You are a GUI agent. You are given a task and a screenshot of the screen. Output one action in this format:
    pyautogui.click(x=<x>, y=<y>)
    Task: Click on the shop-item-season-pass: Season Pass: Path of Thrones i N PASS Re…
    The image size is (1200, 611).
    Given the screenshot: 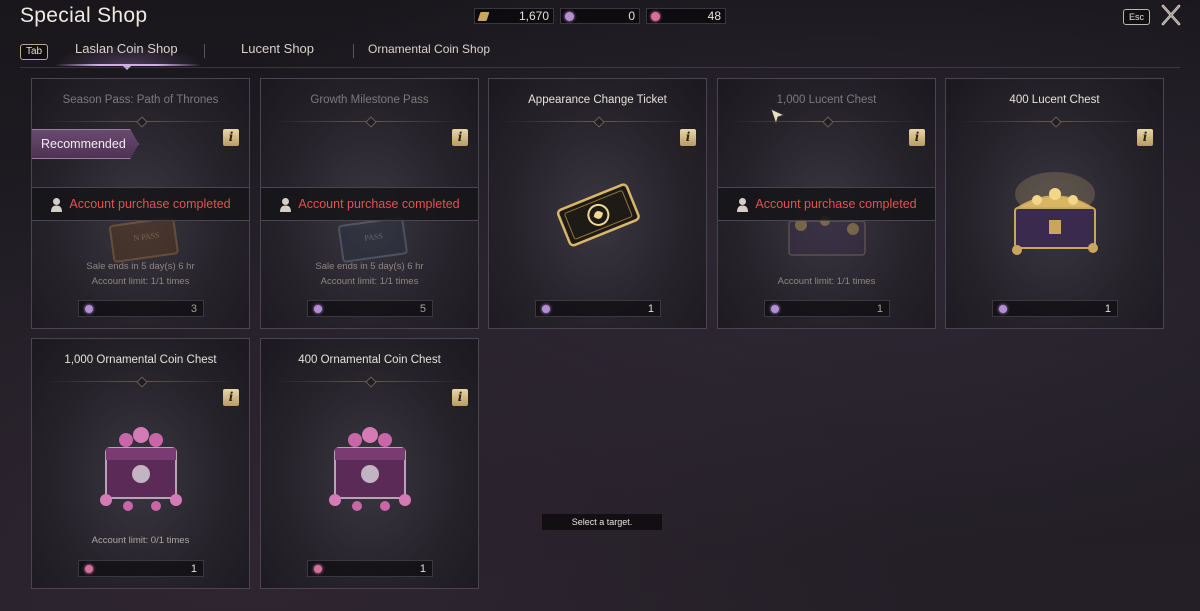 What is the action you would take?
    pyautogui.click(x=140, y=203)
    